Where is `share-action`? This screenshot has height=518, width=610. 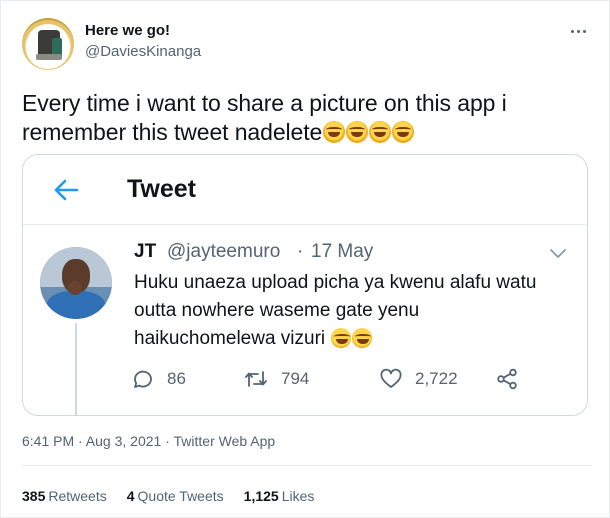
share-action is located at coordinates (507, 379).